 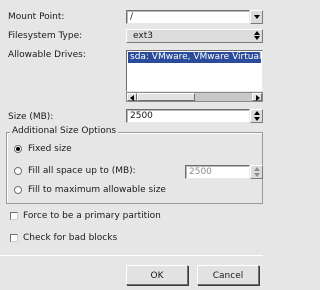 What do you see at coordinates (31, 117) in the screenshot?
I see `size-label: Size (MB):` at bounding box center [31, 117].